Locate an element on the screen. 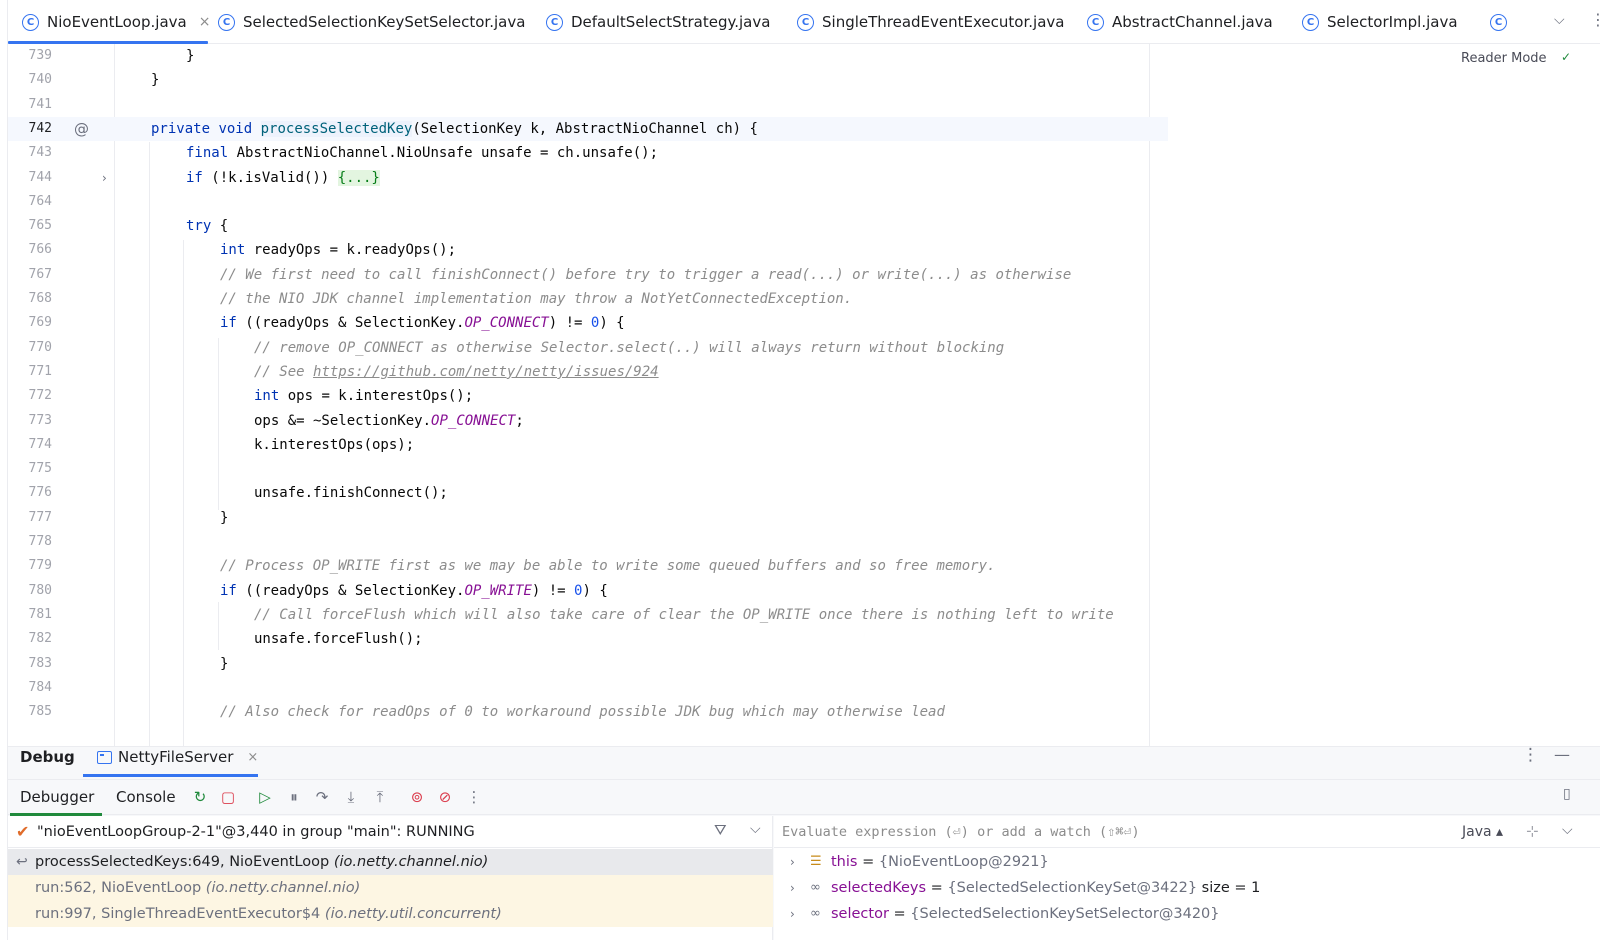 The width and height of the screenshot is (1600, 940). variable-row: › ☰ this = {NioEventLoop@2921} is located at coordinates (1187, 862).